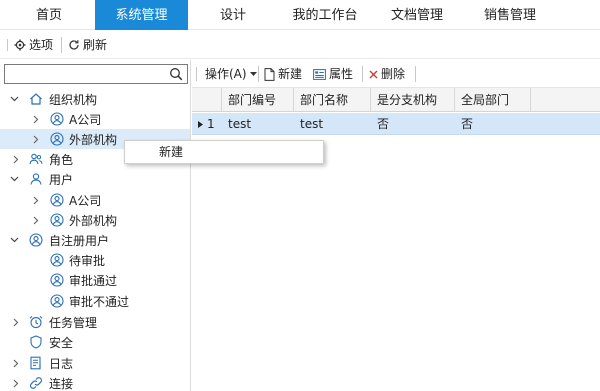 This screenshot has width=600, height=391. I want to click on dropdown-arrow-icon, so click(253, 74).